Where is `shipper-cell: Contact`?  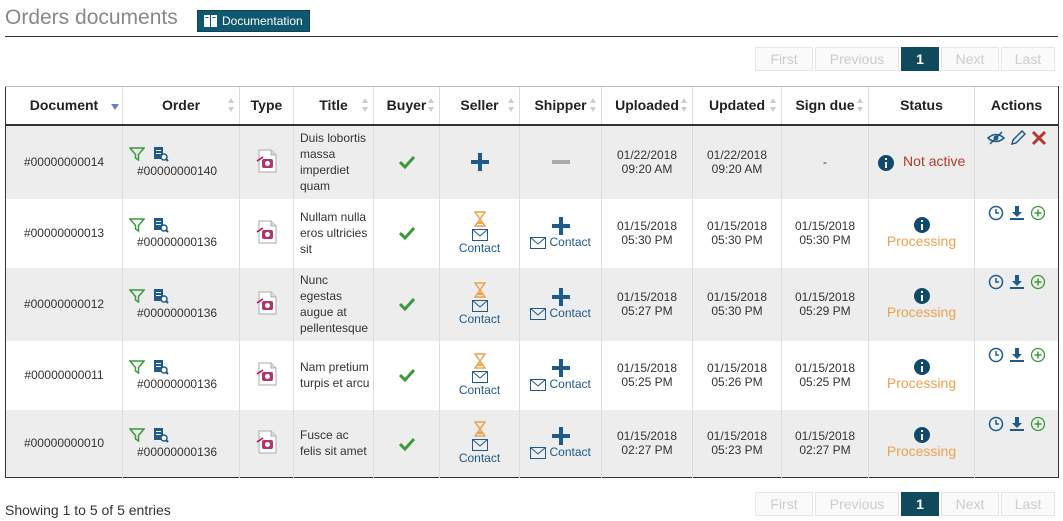 shipper-cell: Contact is located at coordinates (560, 375).